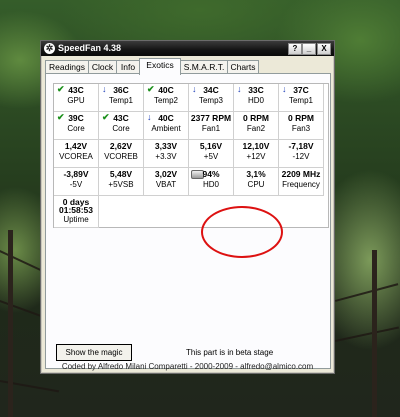  I want to click on sensor-cell: 2377 RPM Fan1, so click(211, 126).